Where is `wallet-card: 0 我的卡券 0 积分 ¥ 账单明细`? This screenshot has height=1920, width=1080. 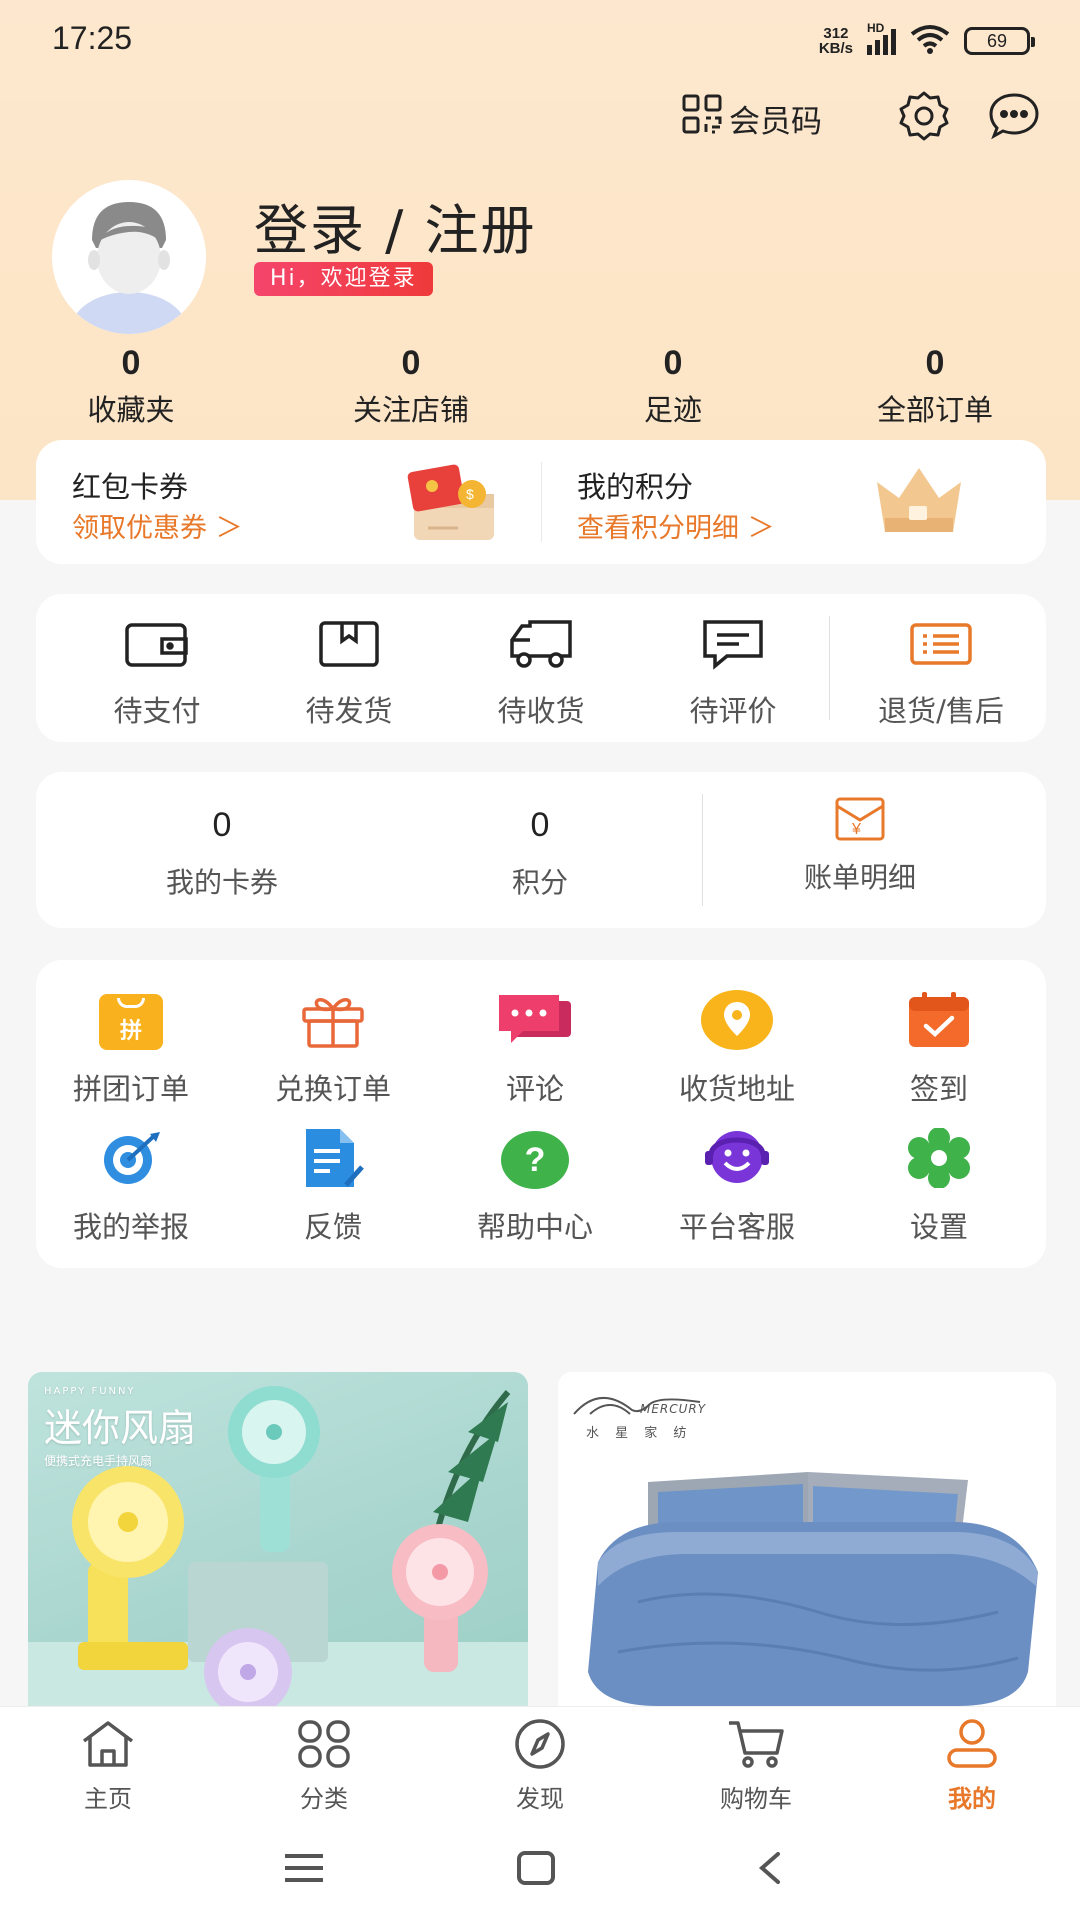 wallet-card: 0 我的卡券 0 积分 ¥ 账单明细 is located at coordinates (541, 850).